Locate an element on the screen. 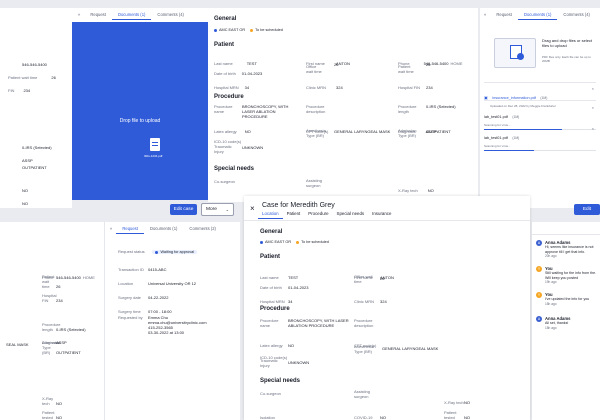 Image resolution: width=600 pixels, height=420 pixels. bl-left-tested: Patient tested NO is located at coordinates (52, 413).